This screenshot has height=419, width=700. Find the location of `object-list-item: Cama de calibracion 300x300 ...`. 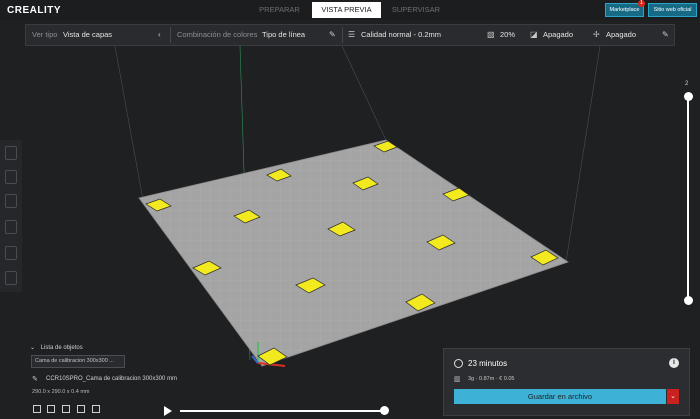

object-list-item: Cama de calibracion 300x300 ... is located at coordinates (78, 361).